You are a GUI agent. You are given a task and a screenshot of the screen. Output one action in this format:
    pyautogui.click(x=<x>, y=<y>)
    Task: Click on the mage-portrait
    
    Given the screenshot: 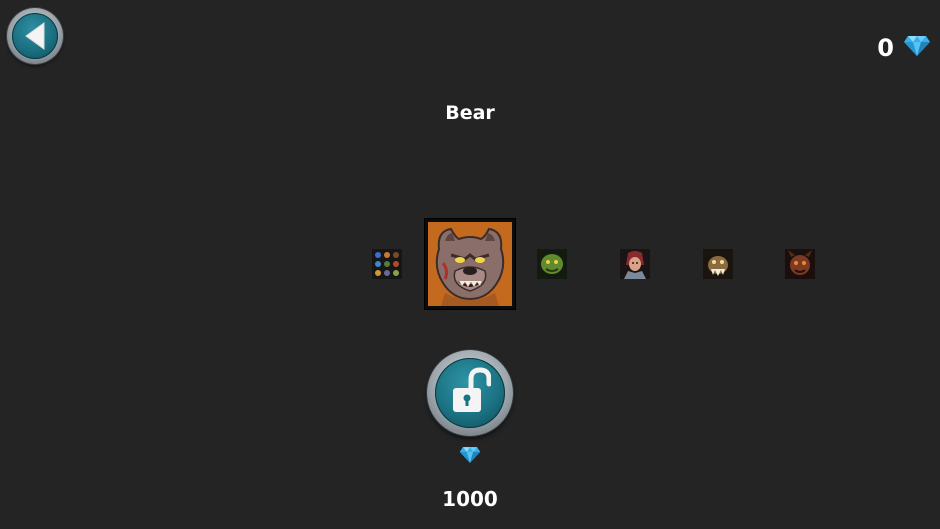 What is the action you would take?
    pyautogui.click(x=635, y=264)
    